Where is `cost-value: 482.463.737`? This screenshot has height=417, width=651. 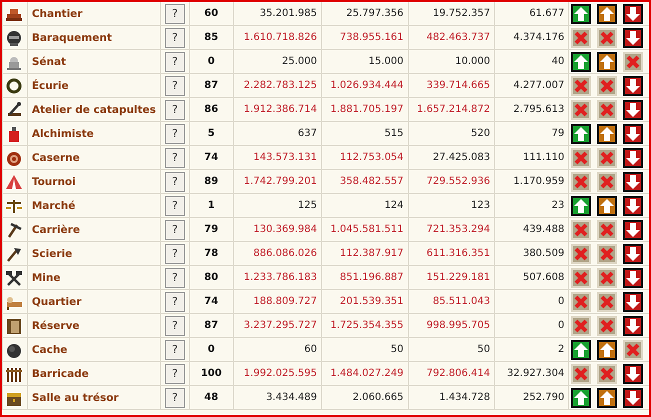 cost-value: 482.463.737 is located at coordinates (458, 37).